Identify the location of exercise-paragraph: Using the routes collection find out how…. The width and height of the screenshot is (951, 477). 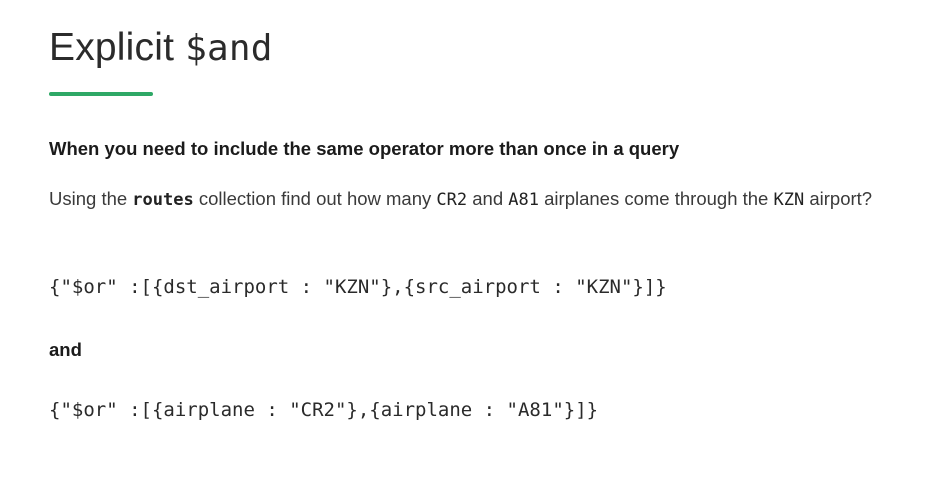
(484, 199).